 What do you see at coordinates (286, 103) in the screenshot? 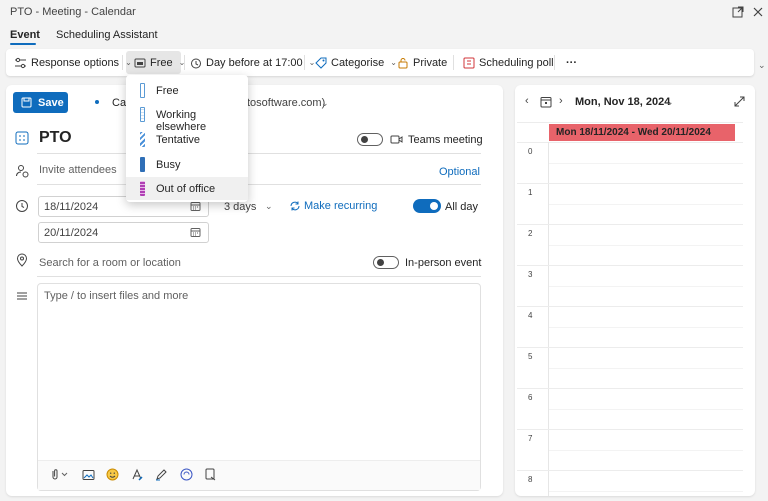
I see `calendar-account: tosoftware.com)` at bounding box center [286, 103].